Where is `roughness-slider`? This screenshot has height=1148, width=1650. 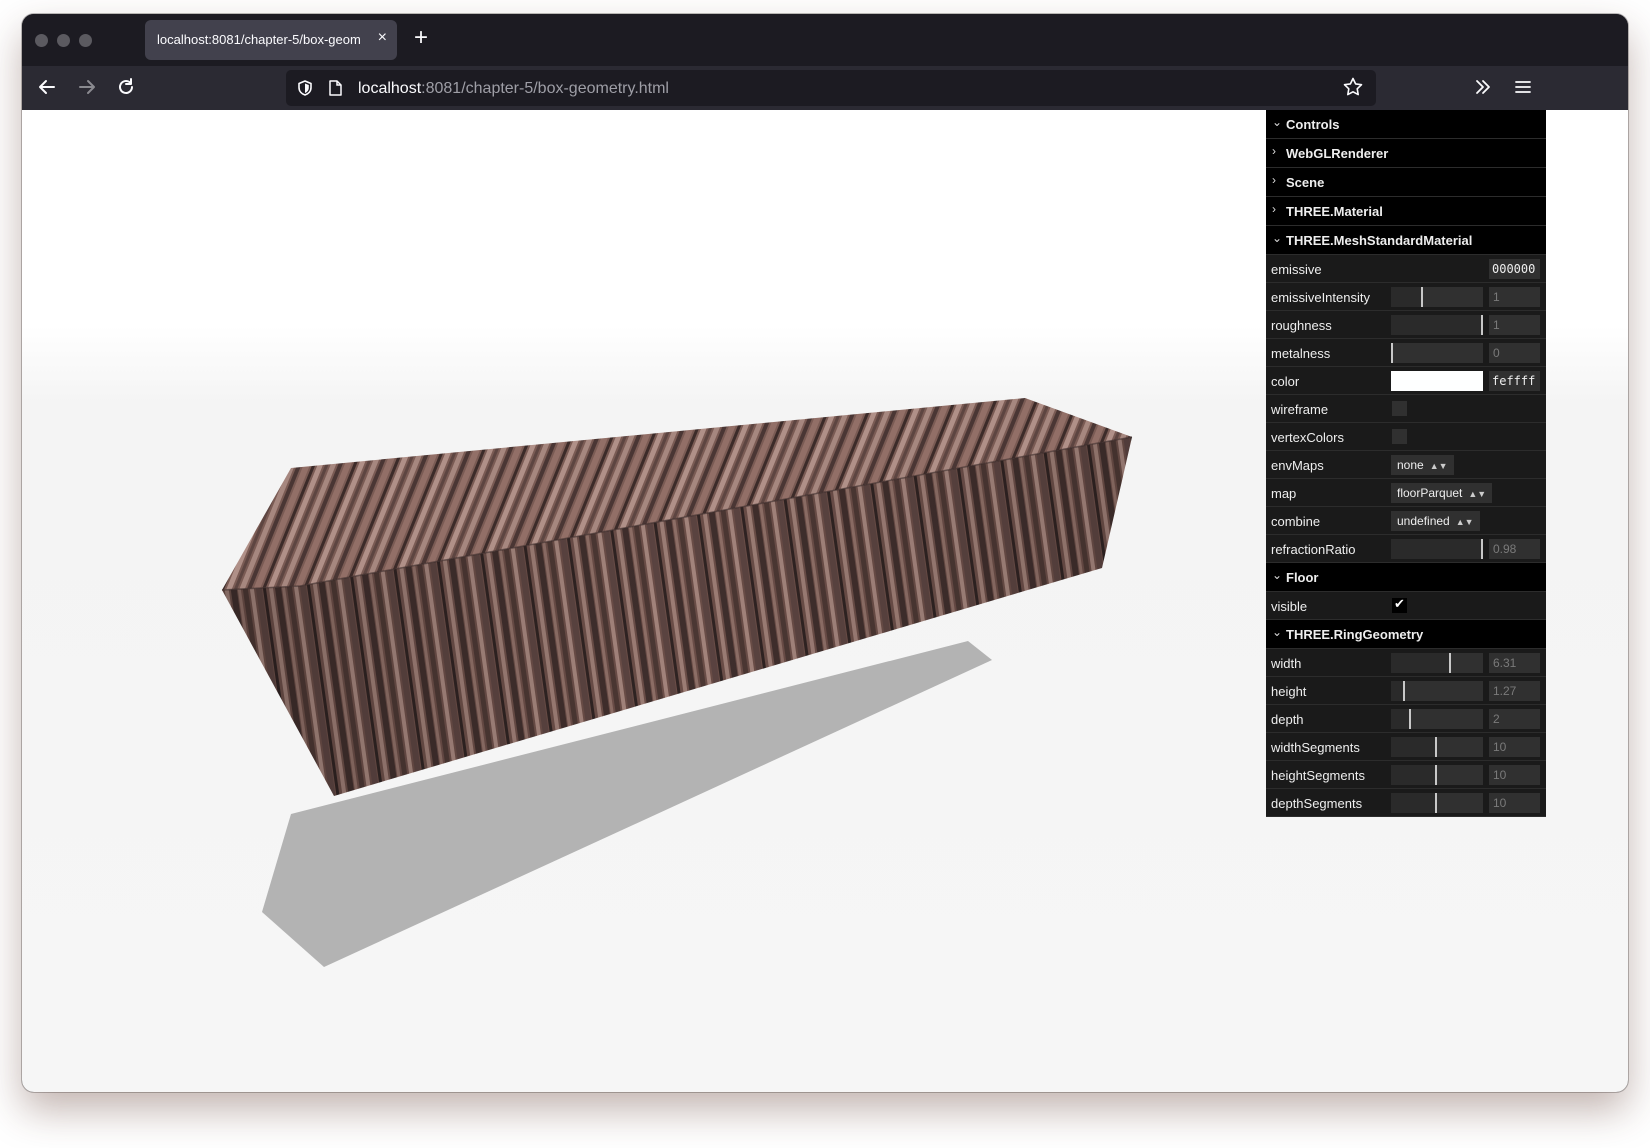
roughness-slider is located at coordinates (1437, 325).